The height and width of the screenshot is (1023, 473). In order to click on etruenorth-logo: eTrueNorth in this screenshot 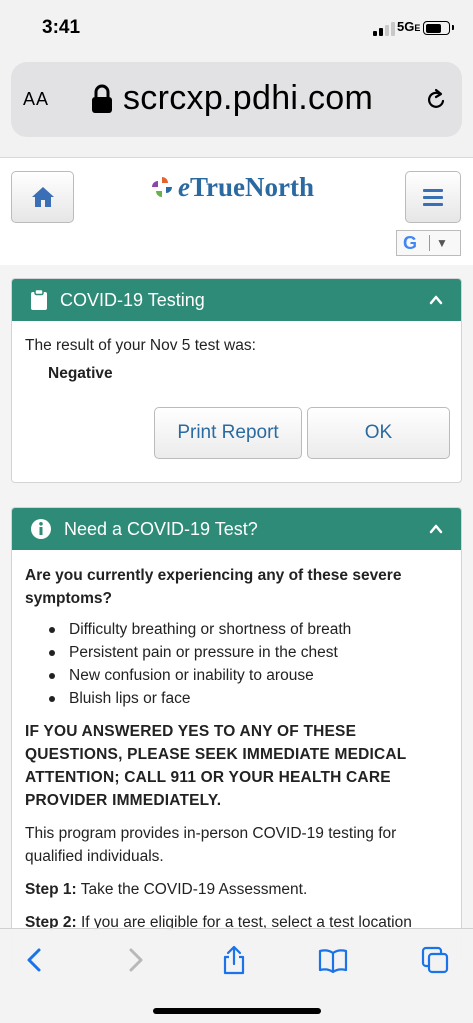, I will do `click(232, 187)`.